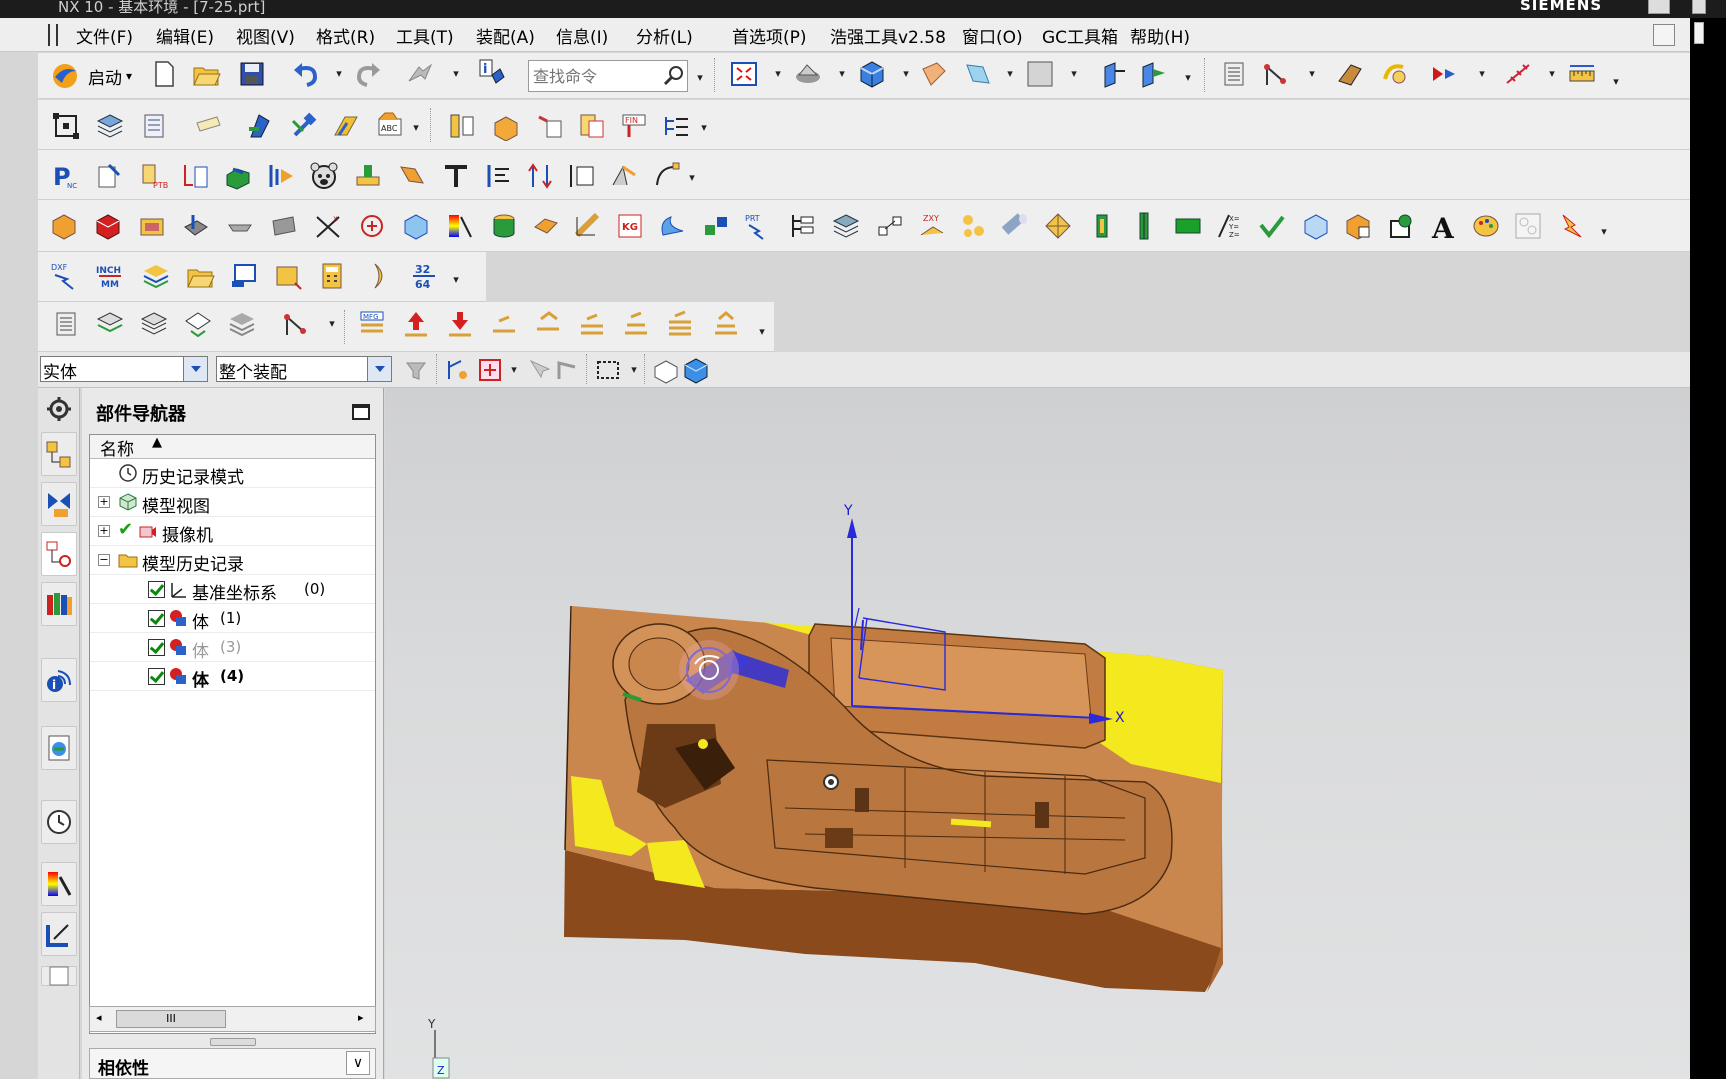  What do you see at coordinates (672, 226) in the screenshot?
I see `shell-icon` at bounding box center [672, 226].